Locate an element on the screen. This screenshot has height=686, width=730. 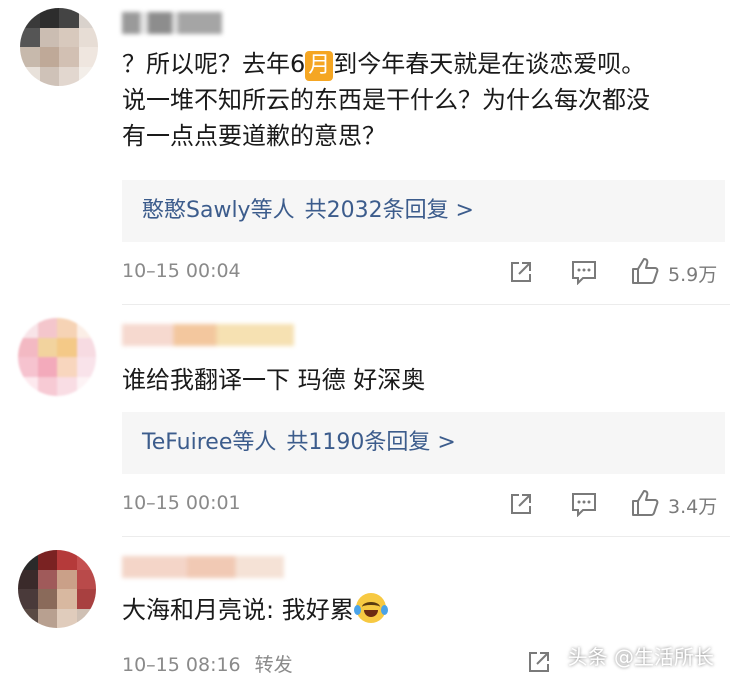
watermark: 头条 @生活所长 is located at coordinates (640, 657).